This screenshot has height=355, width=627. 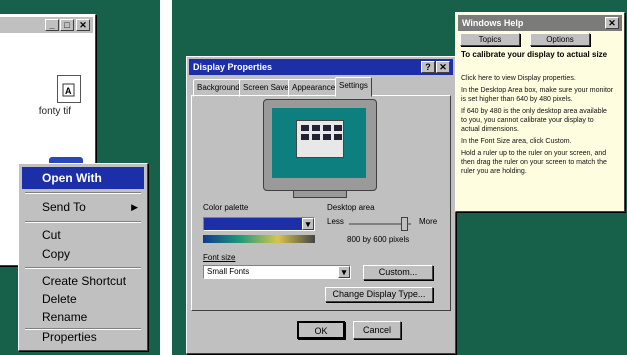 What do you see at coordinates (428, 67) in the screenshot?
I see `help-button: ?` at bounding box center [428, 67].